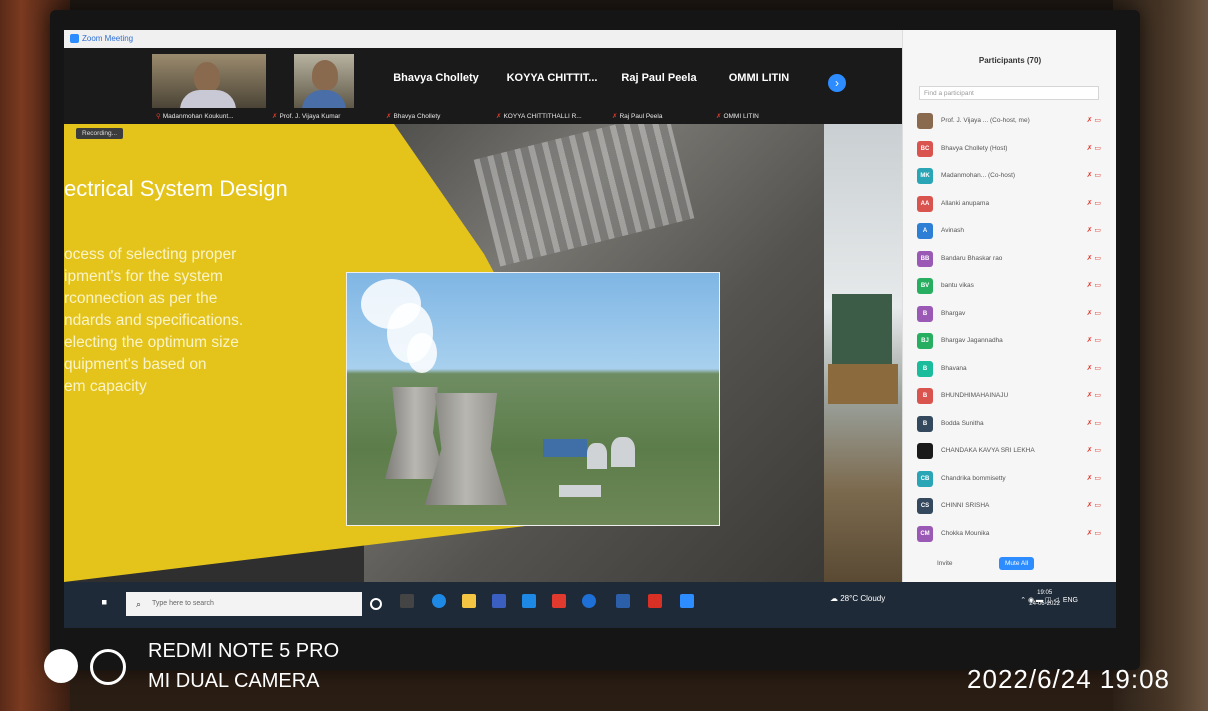  Describe the element at coordinates (863, 384) in the screenshot. I see `room-desk` at that location.